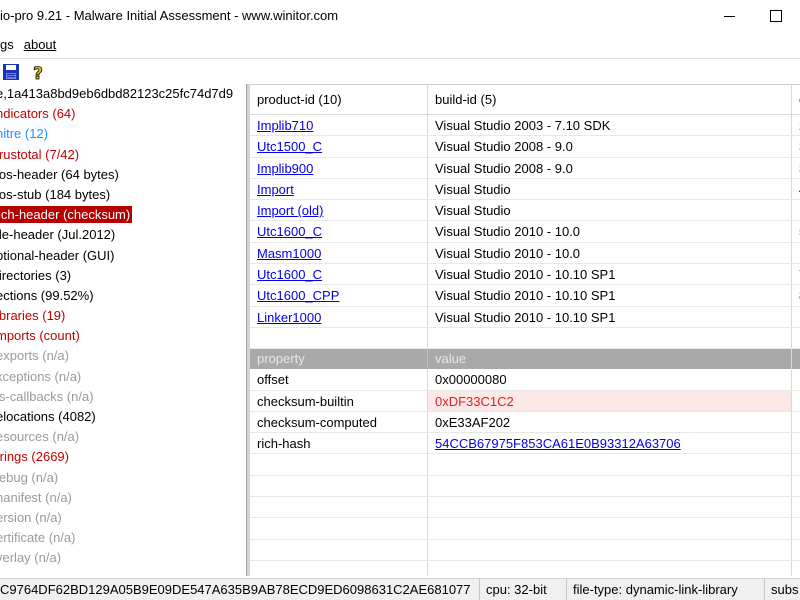  What do you see at coordinates (796, 99) in the screenshot?
I see `column-header-count: c` at bounding box center [796, 99].